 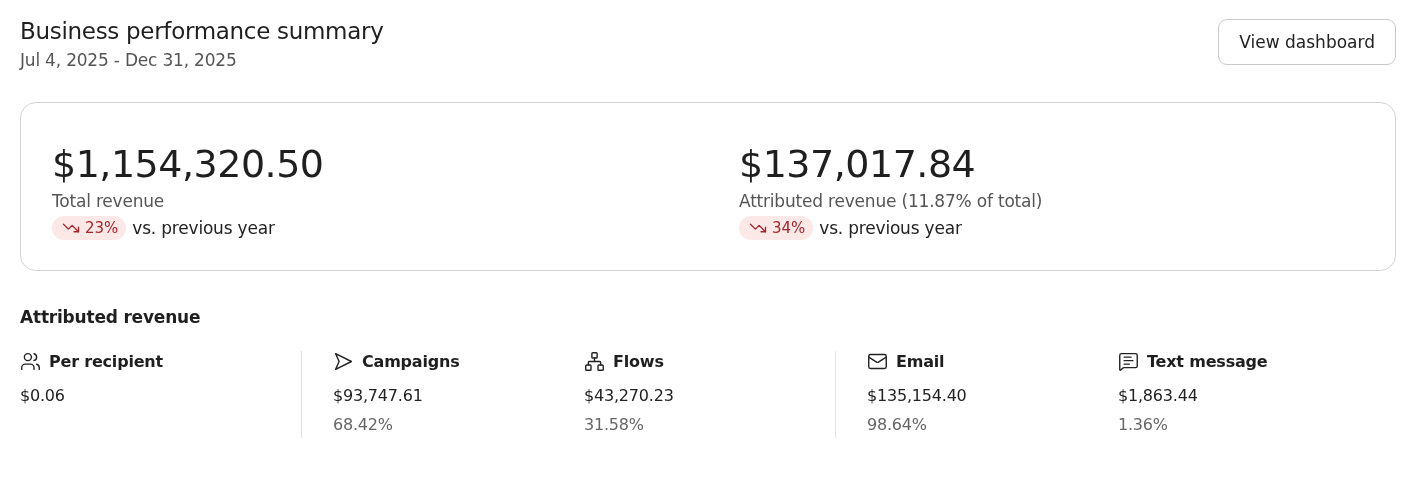 What do you see at coordinates (1307, 42) in the screenshot?
I see `view-dashboard-button: View dashboard` at bounding box center [1307, 42].